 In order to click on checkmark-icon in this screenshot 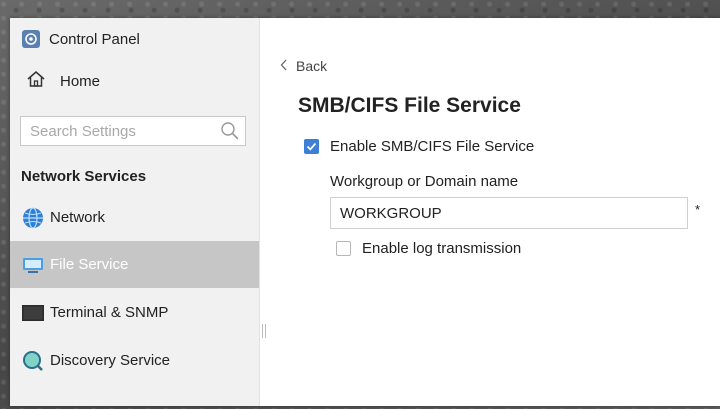, I will do `click(311, 146)`.